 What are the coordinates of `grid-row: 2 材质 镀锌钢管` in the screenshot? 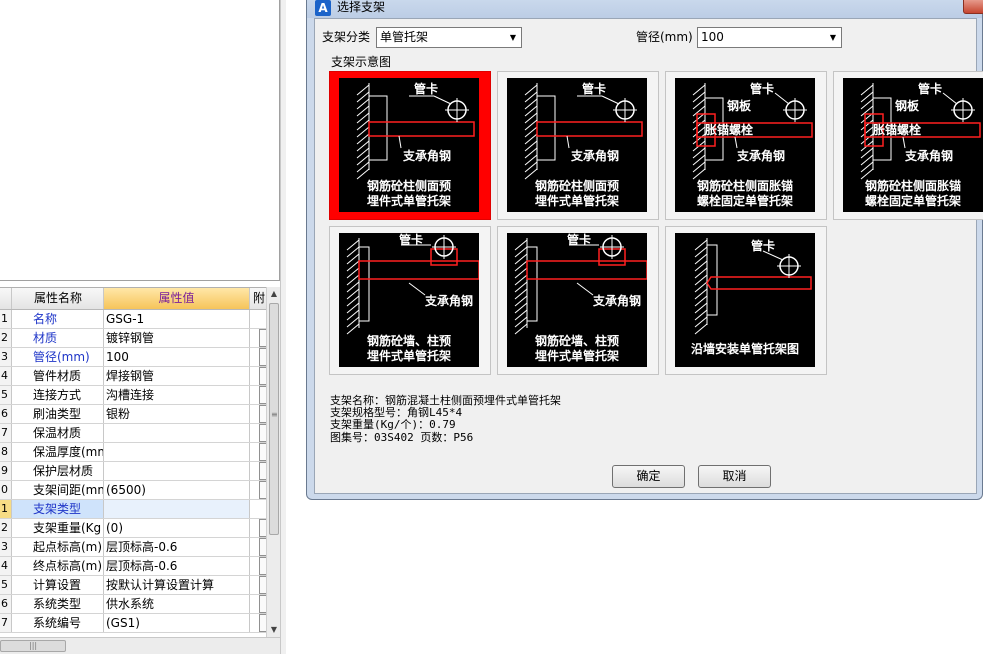 It's located at (133, 338).